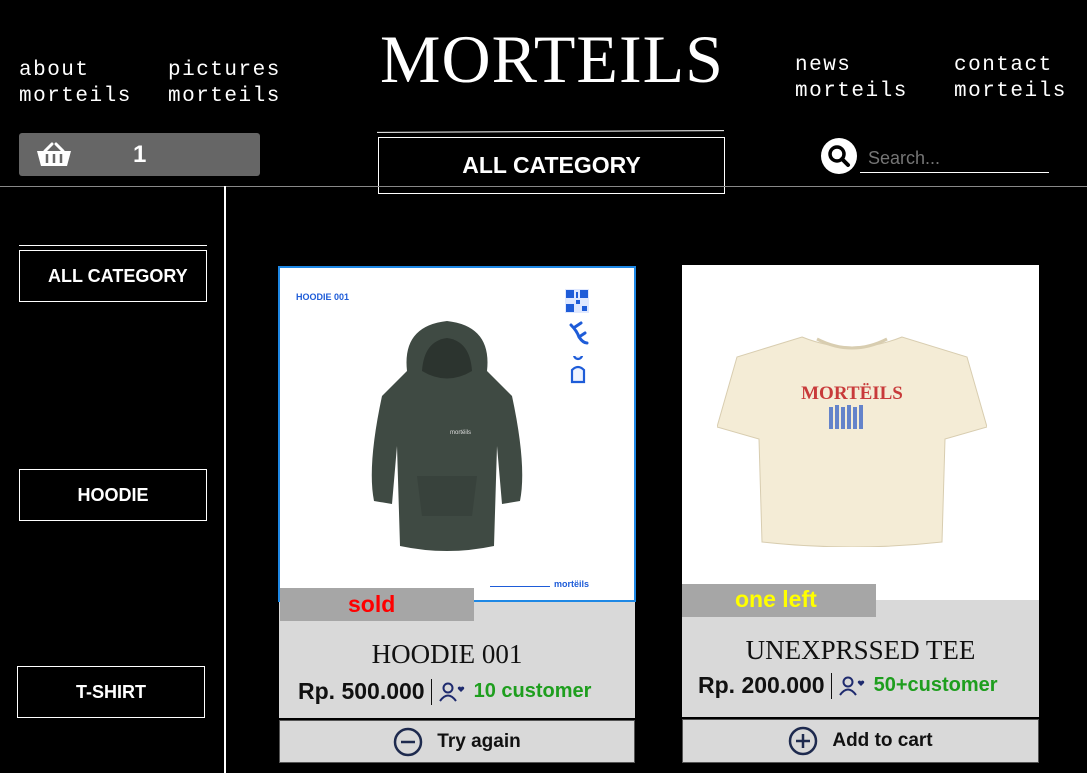 Image resolution: width=1087 pixels, height=773 pixels. I want to click on customer-count: 10 customer, so click(532, 691).